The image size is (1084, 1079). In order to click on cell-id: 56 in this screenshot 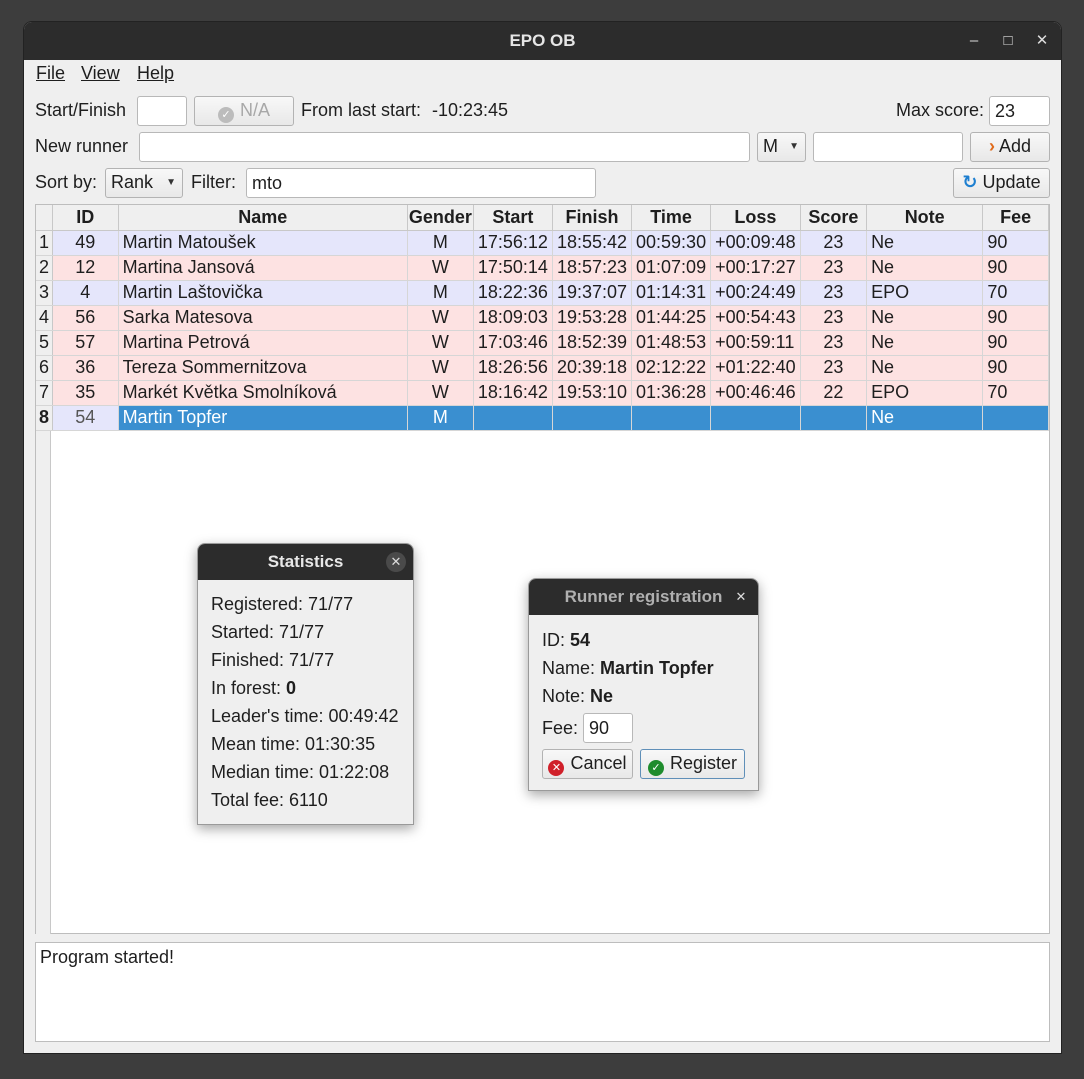, I will do `click(85, 318)`.